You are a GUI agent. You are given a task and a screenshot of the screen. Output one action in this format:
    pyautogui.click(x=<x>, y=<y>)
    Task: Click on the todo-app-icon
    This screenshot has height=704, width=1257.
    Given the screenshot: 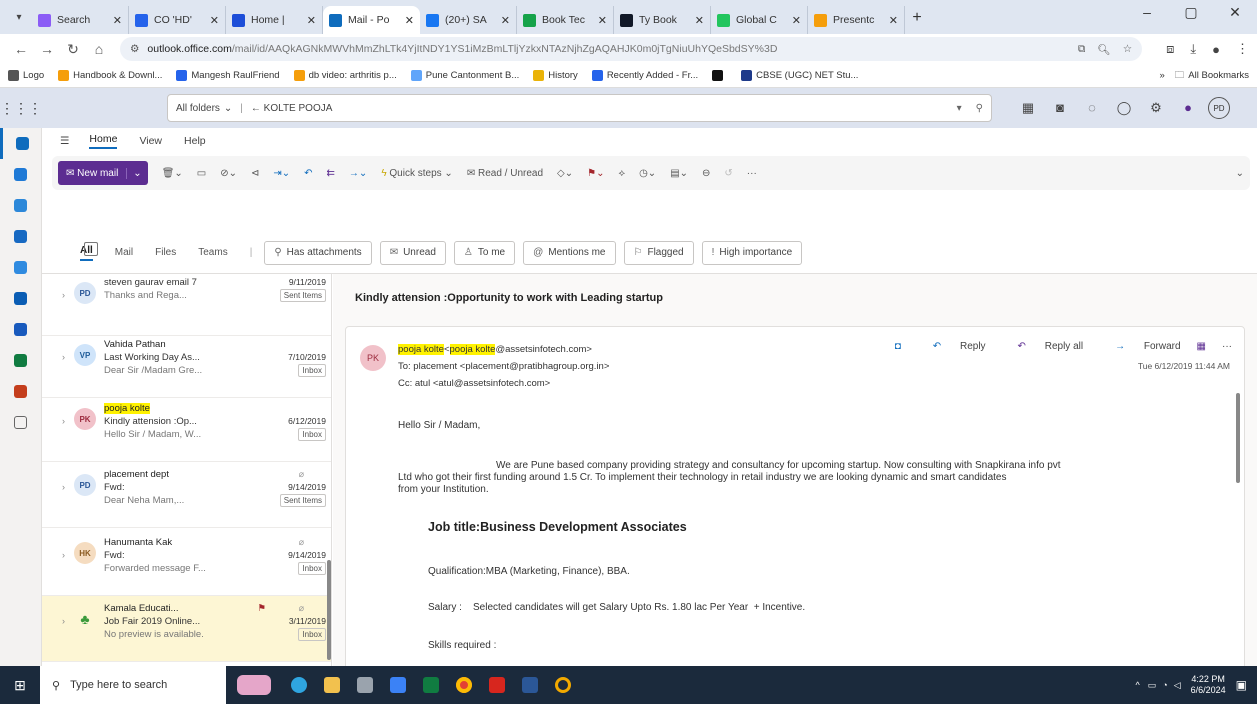 What is the action you would take?
    pyautogui.click(x=20, y=267)
    